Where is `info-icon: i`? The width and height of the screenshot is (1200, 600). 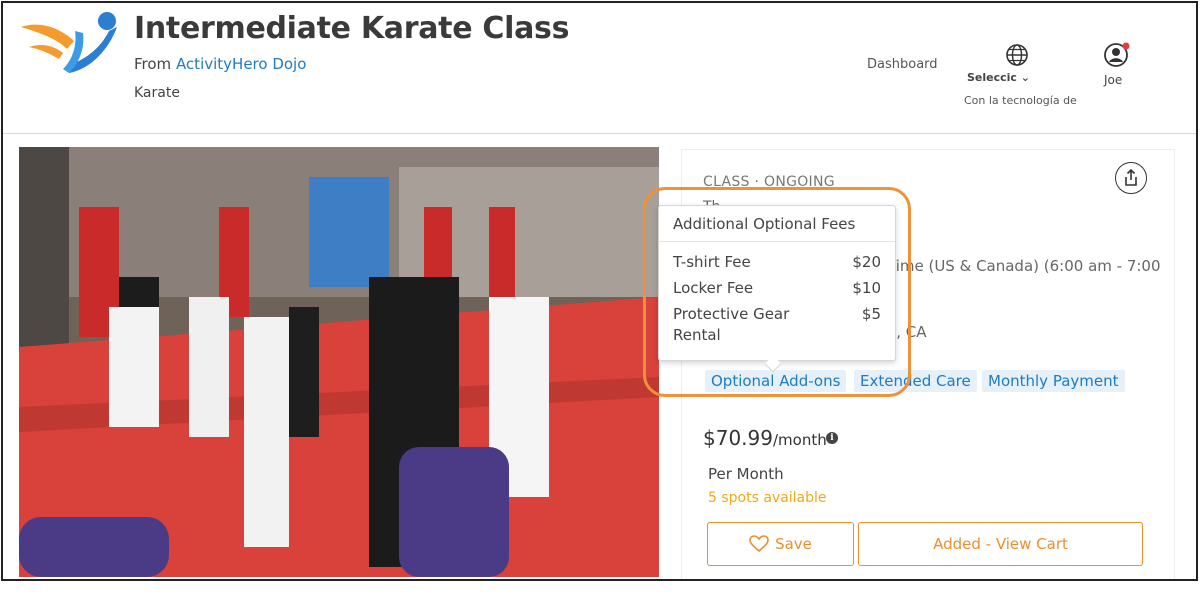 info-icon: i is located at coordinates (832, 438).